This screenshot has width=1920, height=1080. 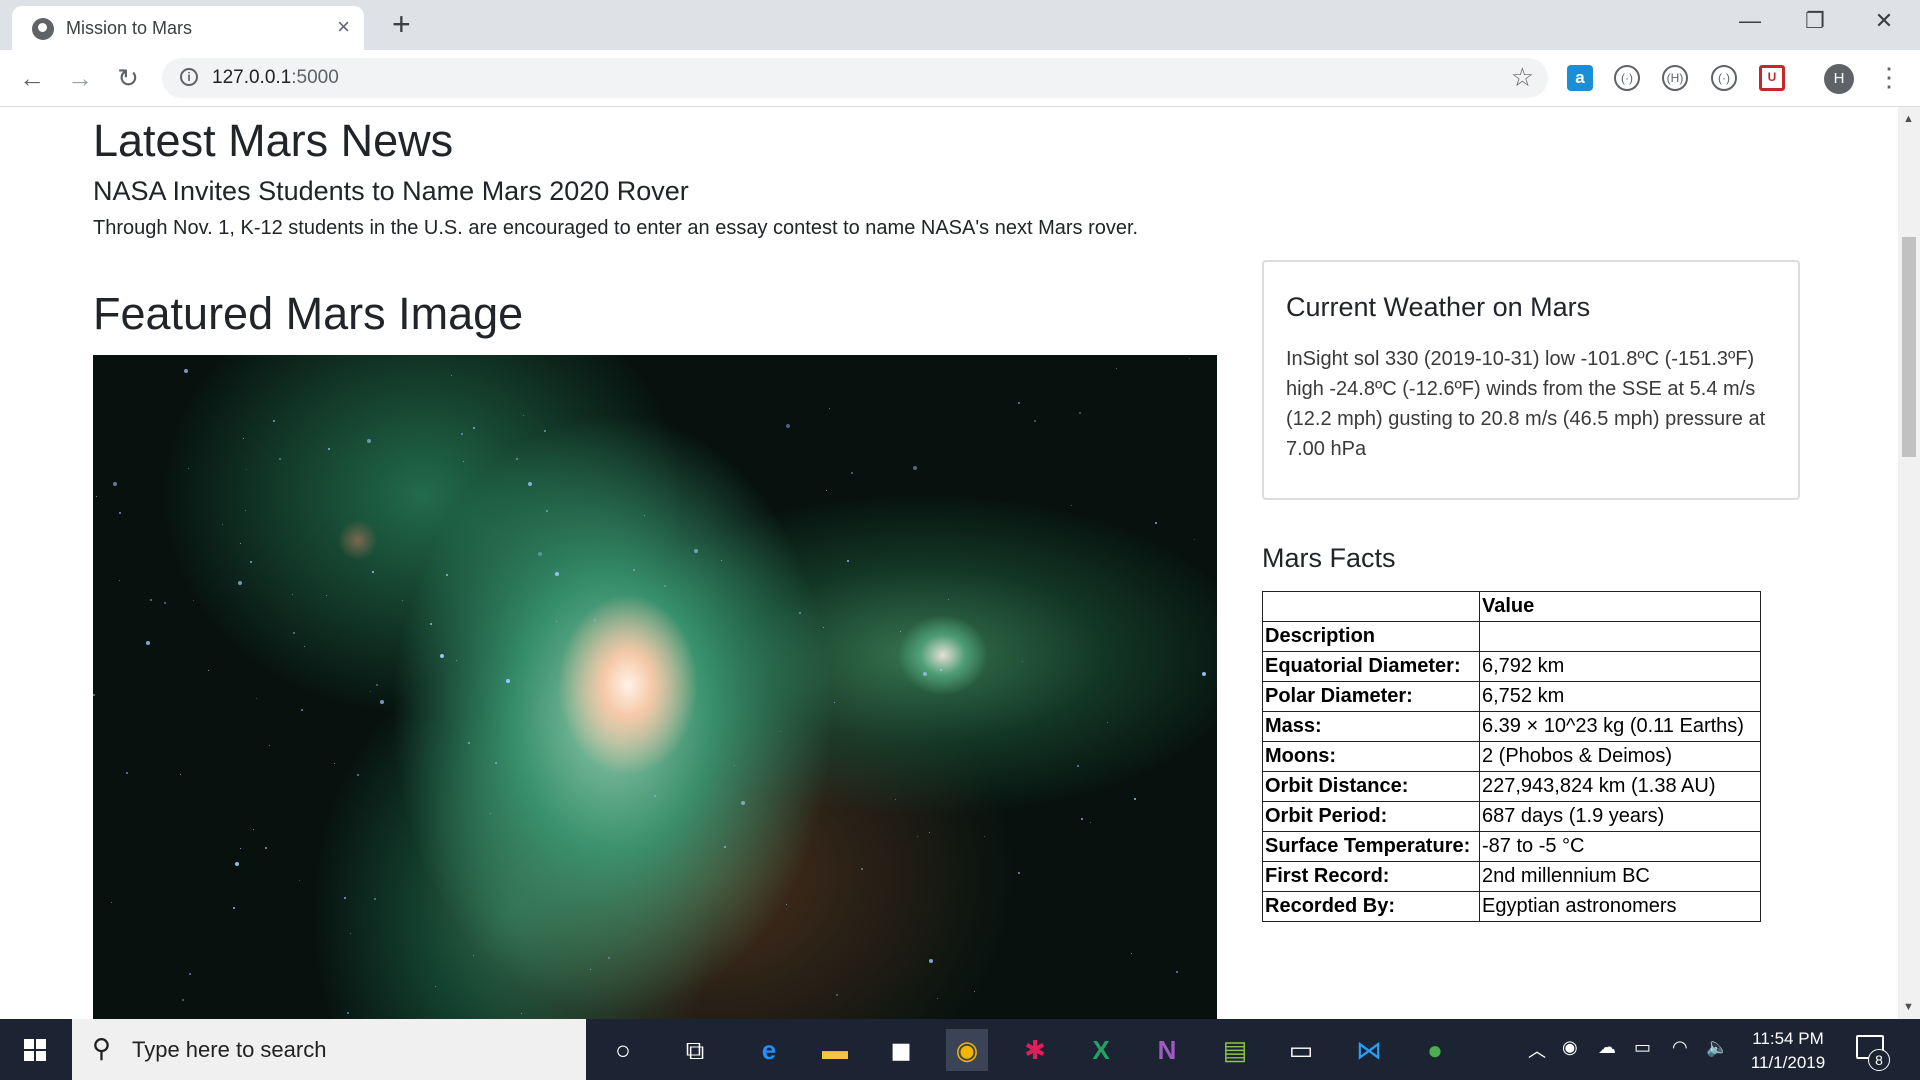 What do you see at coordinates (1580, 78) in the screenshot?
I see `amazon-extension-icon: a` at bounding box center [1580, 78].